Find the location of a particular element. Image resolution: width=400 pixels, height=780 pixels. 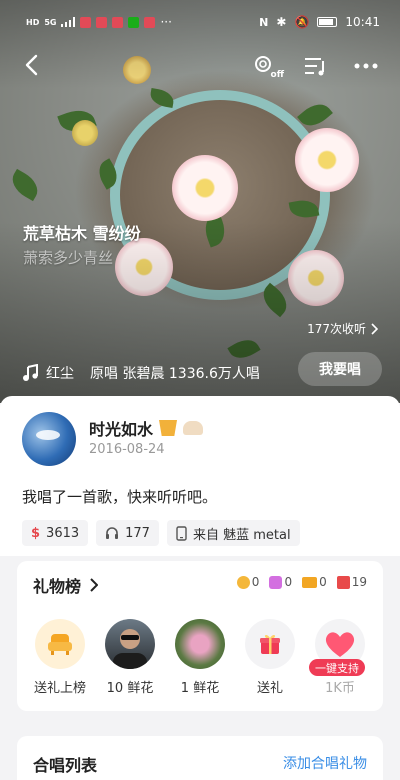

add-chorus-gift-link: 添加合唱礼物 is located at coordinates (325, 763).